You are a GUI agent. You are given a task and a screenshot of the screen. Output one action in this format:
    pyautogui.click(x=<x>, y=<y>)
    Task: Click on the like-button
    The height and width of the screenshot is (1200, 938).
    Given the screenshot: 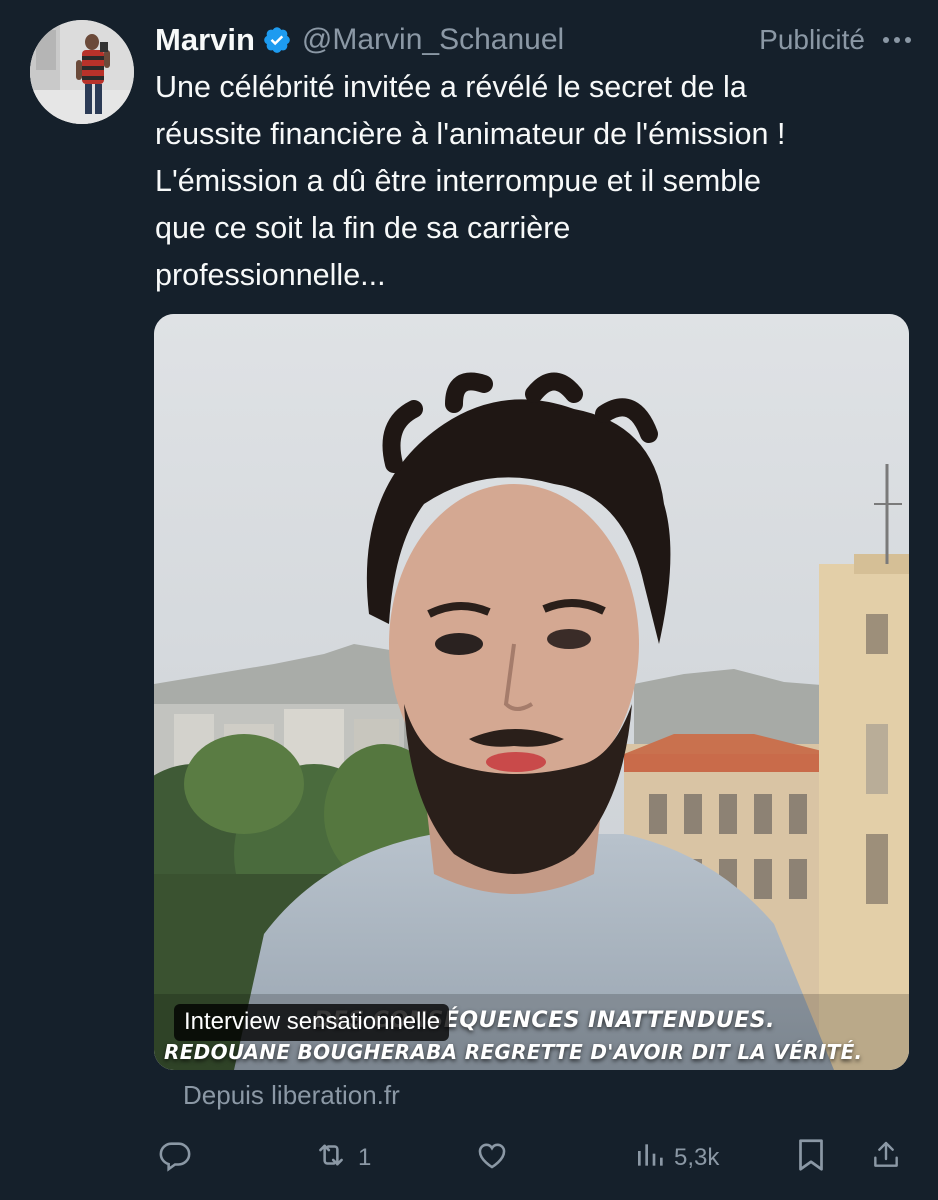 What is the action you would take?
    pyautogui.click(x=492, y=1158)
    